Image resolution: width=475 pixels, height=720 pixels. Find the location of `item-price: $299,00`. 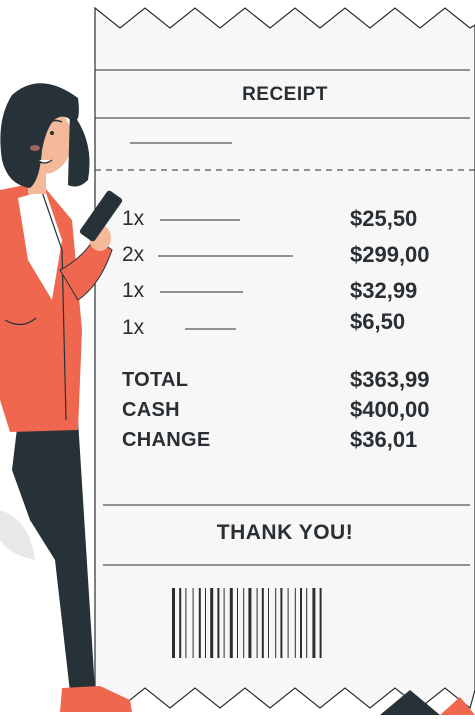

item-price: $299,00 is located at coordinates (390, 254).